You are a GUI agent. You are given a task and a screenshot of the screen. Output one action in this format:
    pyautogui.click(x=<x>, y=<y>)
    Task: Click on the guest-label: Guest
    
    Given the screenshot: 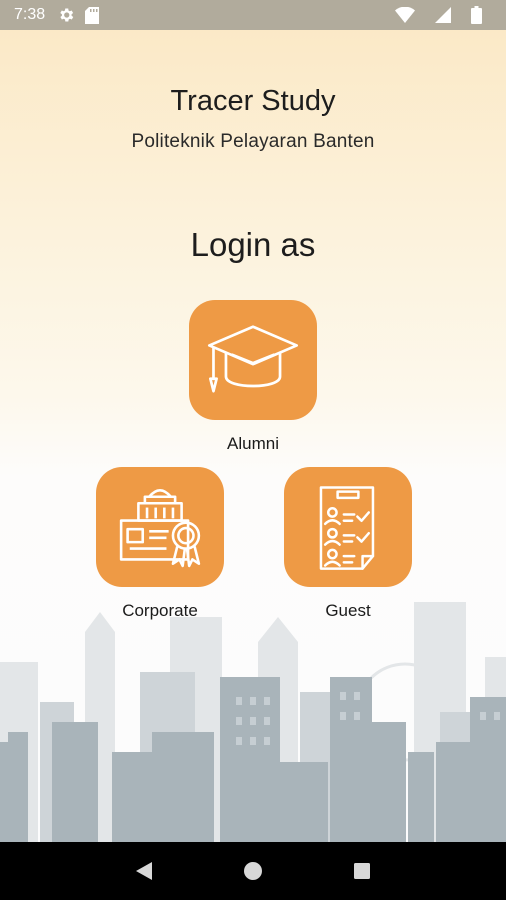 What is the action you would take?
    pyautogui.click(x=348, y=610)
    